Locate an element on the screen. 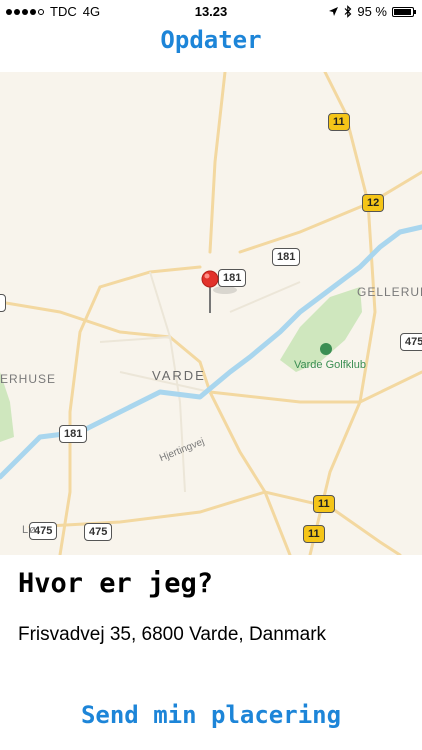  area-label: GELLERUP is located at coordinates (389, 292).